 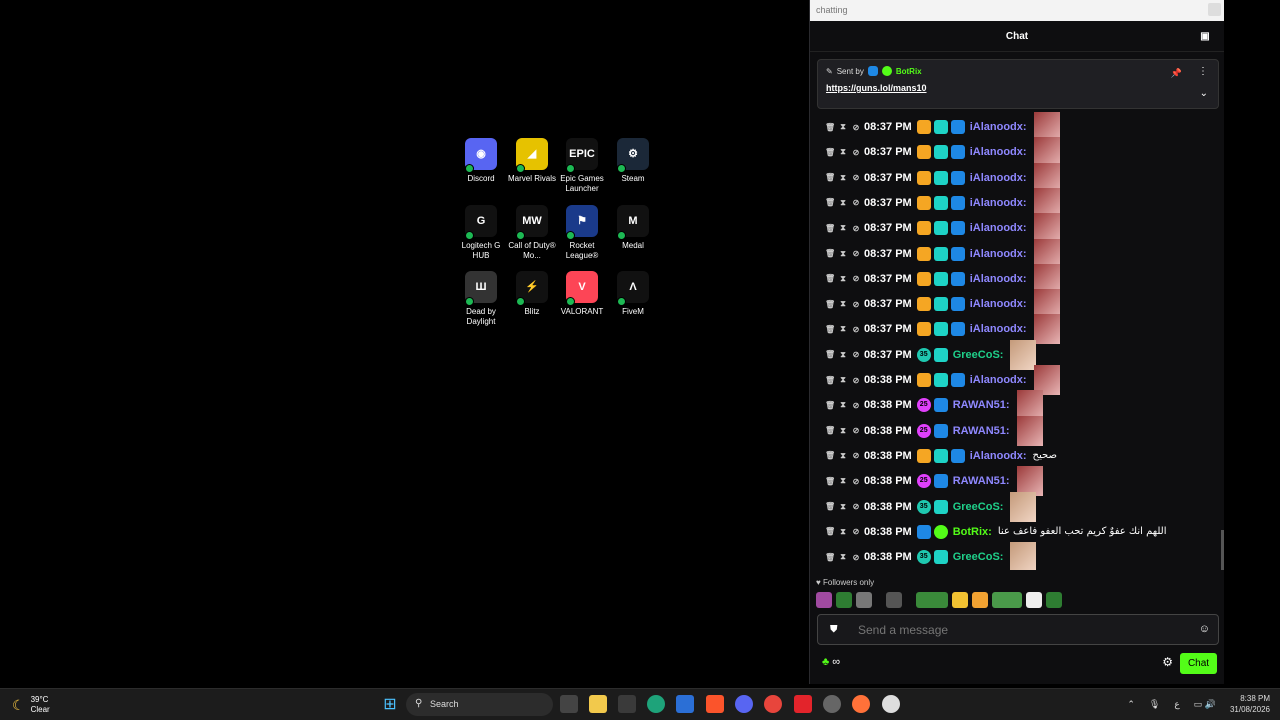 What do you see at coordinates (1198, 663) in the screenshot?
I see `send-chat-button: Chat` at bounding box center [1198, 663].